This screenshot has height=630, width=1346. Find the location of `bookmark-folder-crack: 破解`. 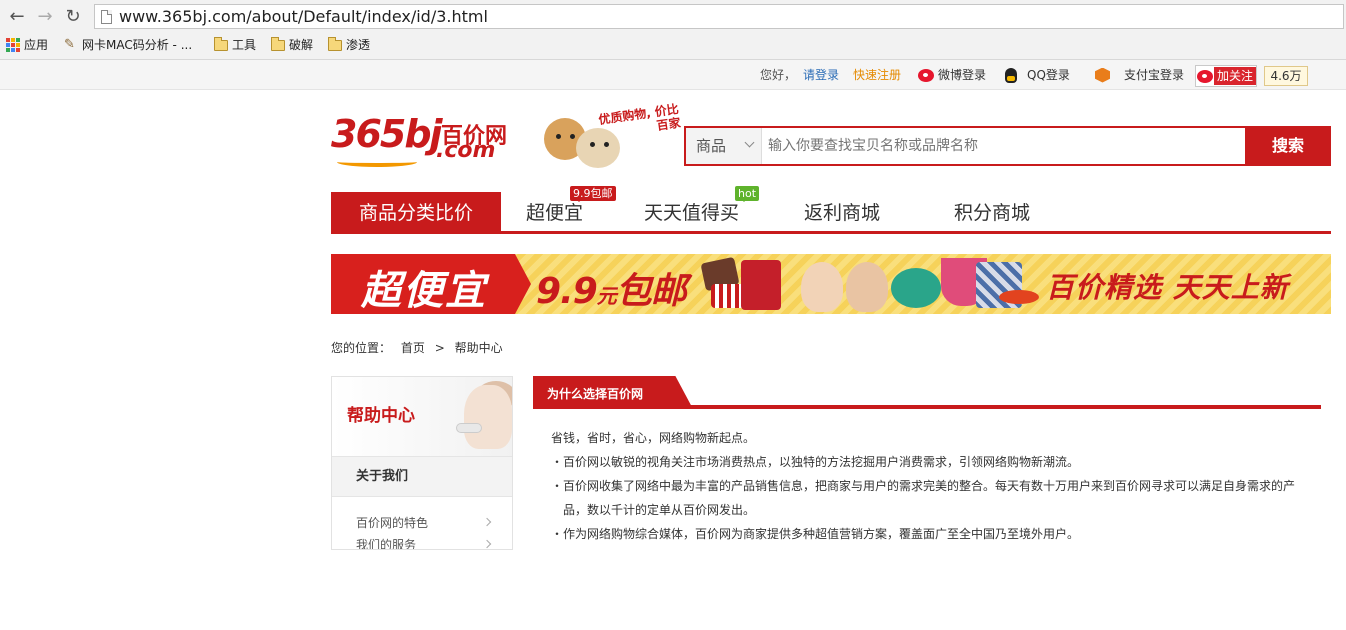

bookmark-folder-crack: 破解 is located at coordinates (292, 45).